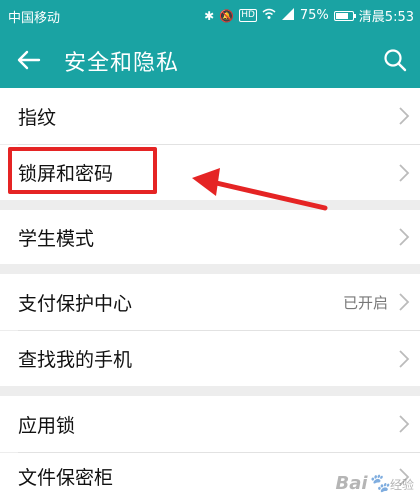 The width and height of the screenshot is (420, 500). I want to click on mute-icon: 🔕, so click(227, 15).